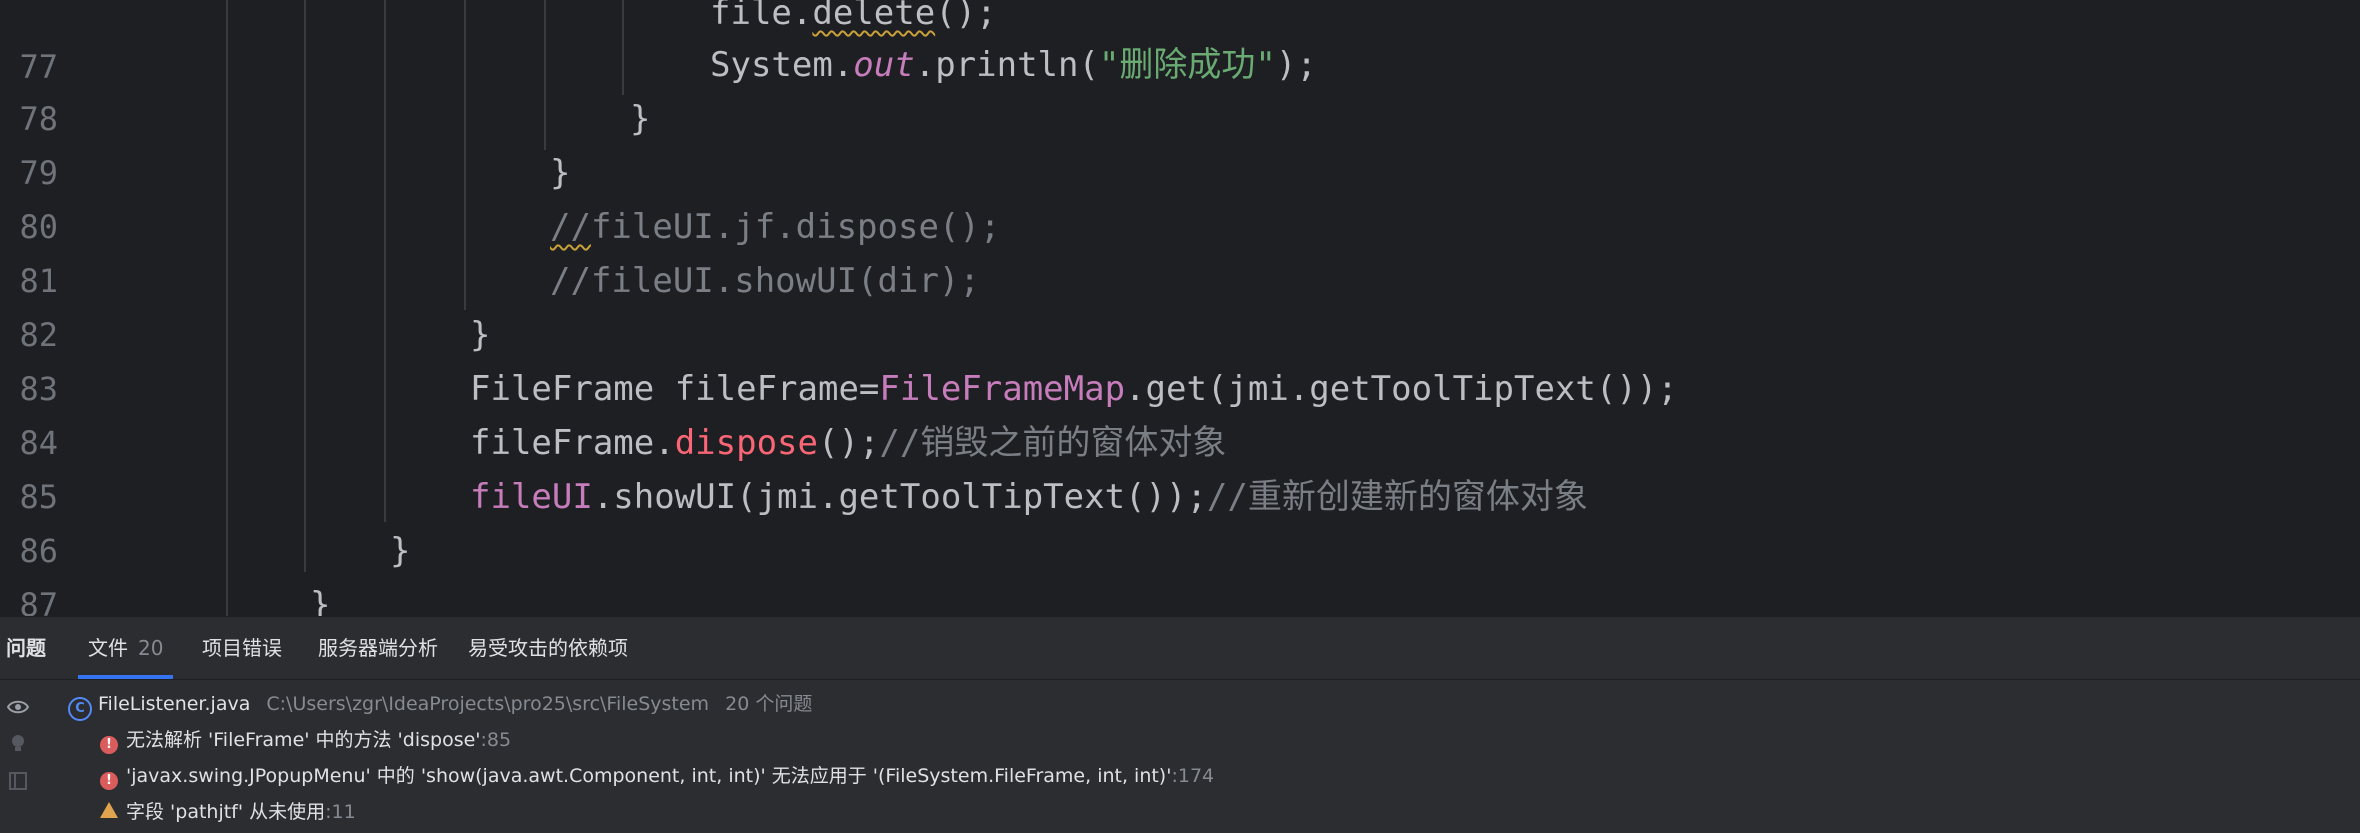 This screenshot has width=2360, height=833. I want to click on code-line: 88 }, so click(1180, 597).